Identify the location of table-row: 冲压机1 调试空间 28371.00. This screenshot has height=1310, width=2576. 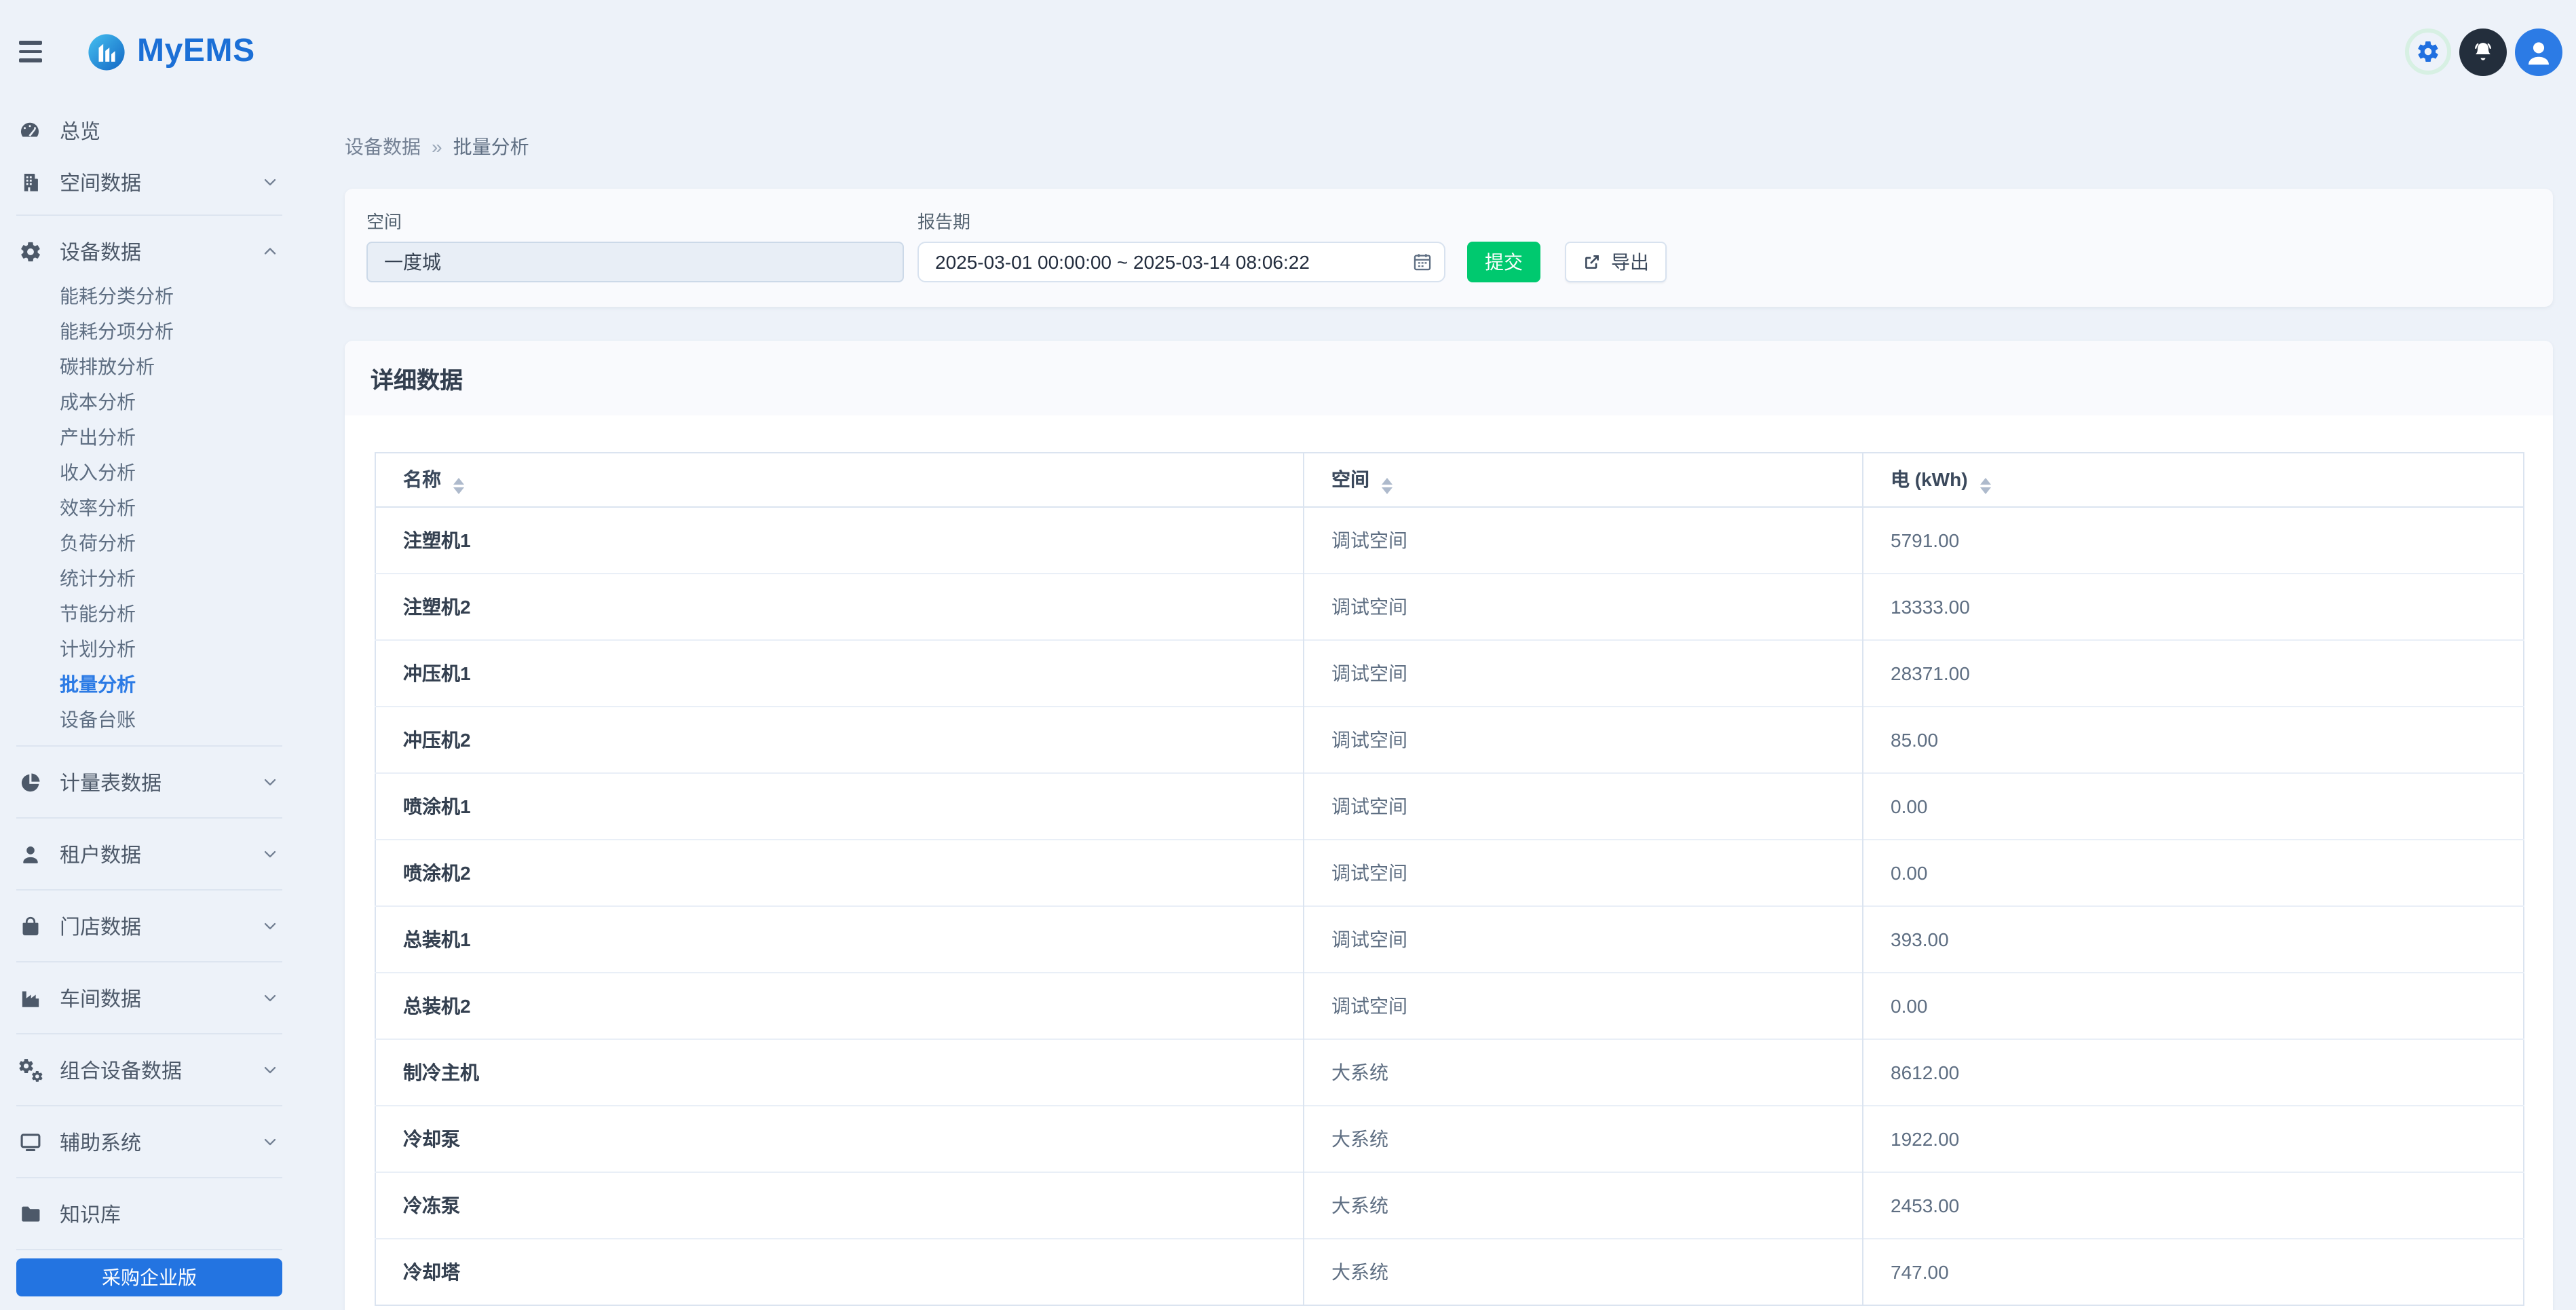
(1450, 673).